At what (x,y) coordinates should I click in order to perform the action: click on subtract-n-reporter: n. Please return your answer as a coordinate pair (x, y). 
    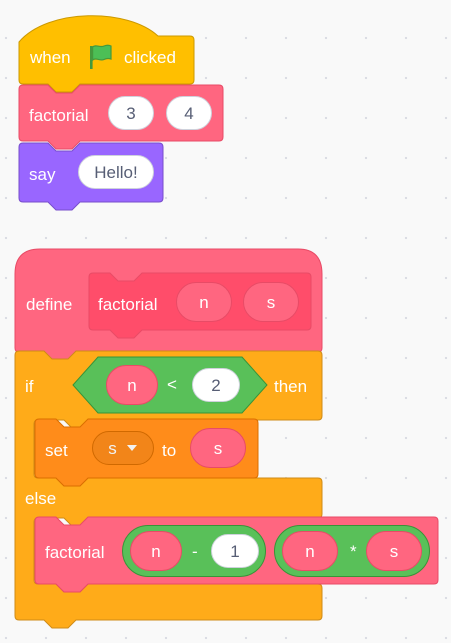
    Looking at the image, I should click on (156, 551).